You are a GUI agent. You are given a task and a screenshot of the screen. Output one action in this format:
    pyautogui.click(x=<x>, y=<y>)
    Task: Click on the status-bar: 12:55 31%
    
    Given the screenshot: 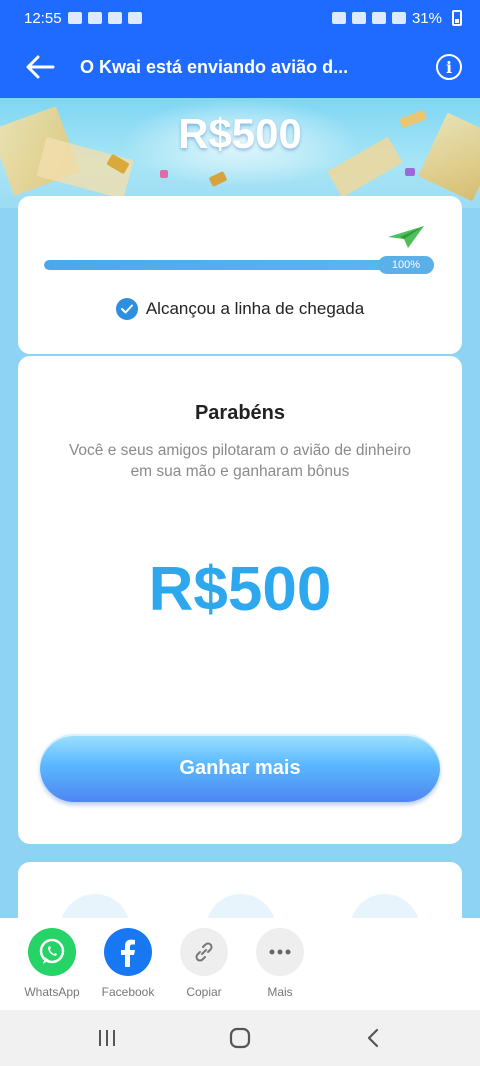 What is the action you would take?
    pyautogui.click(x=240, y=18)
    